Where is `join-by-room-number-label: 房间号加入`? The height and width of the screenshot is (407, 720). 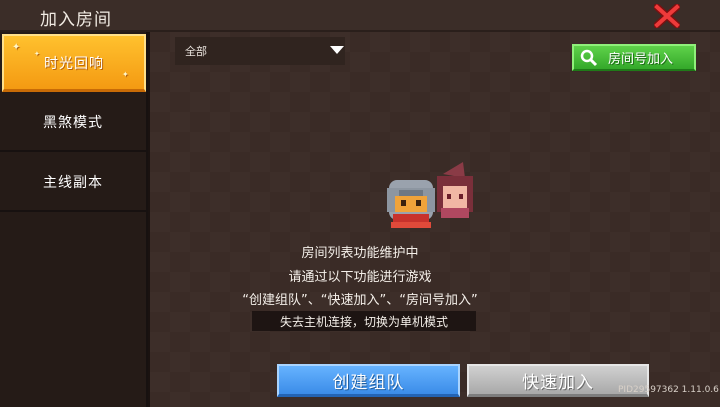 join-by-room-number-label: 房间号加入 is located at coordinates (641, 59).